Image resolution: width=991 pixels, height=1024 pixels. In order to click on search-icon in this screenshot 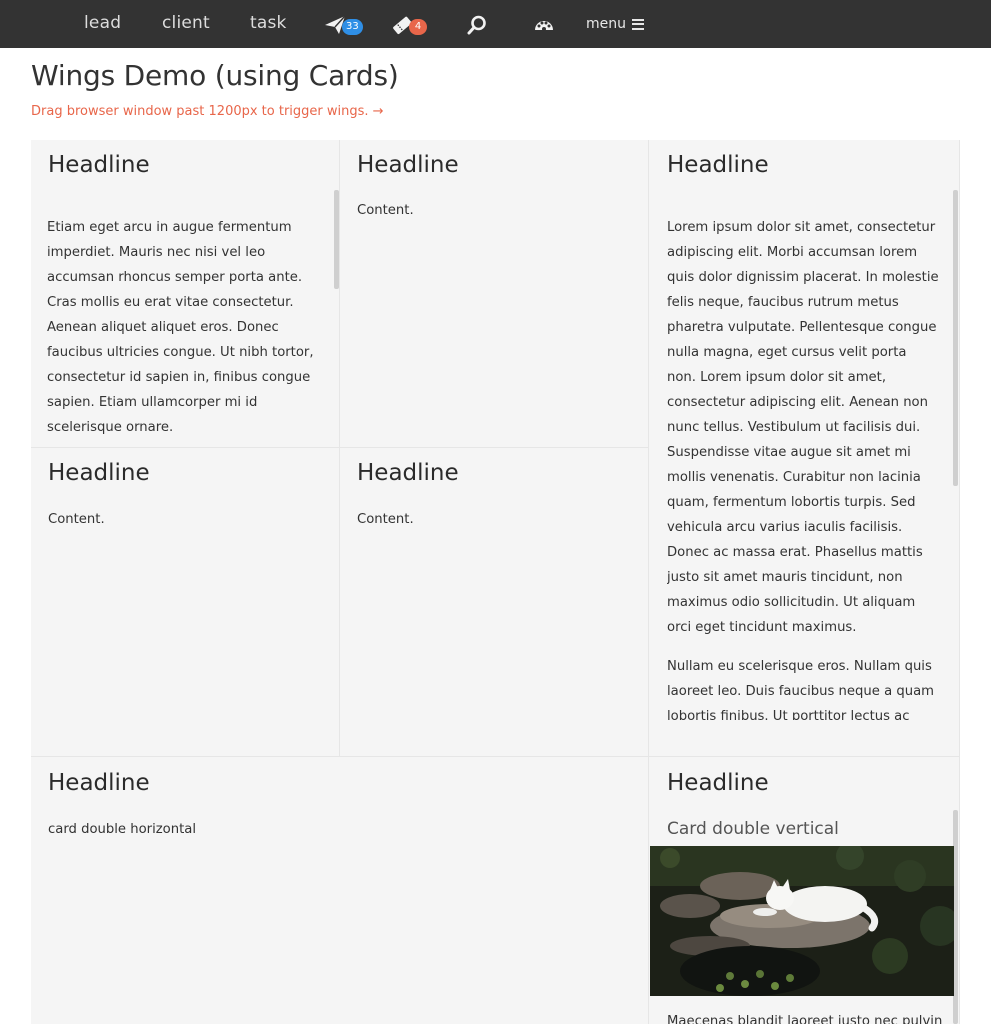, I will do `click(477, 25)`.